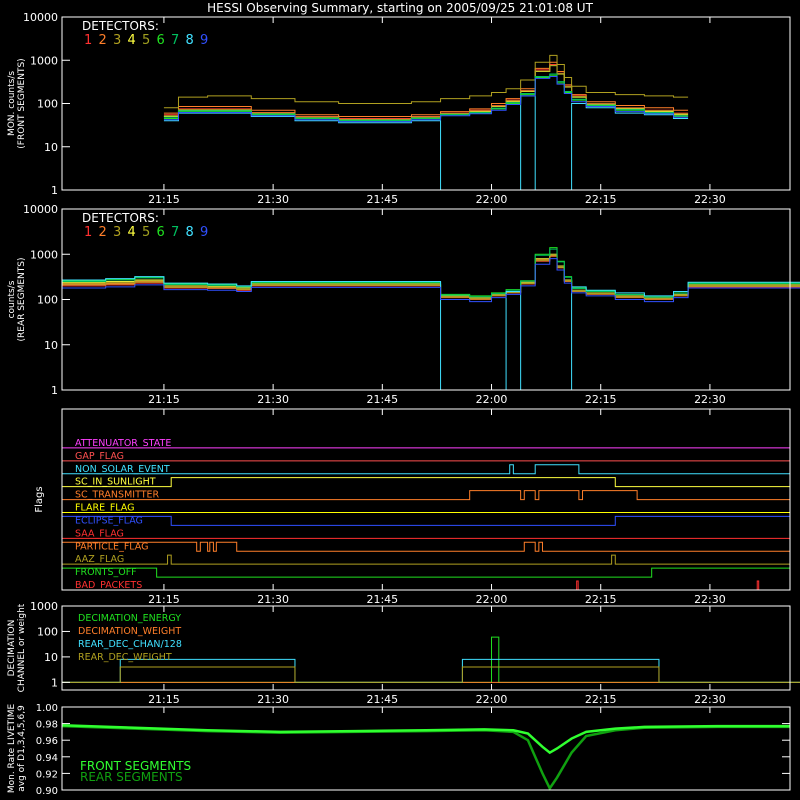 This screenshot has width=800, height=800. Describe the element at coordinates (108, 585) in the screenshot. I see `flag-label: BAD_PACKETS` at that location.